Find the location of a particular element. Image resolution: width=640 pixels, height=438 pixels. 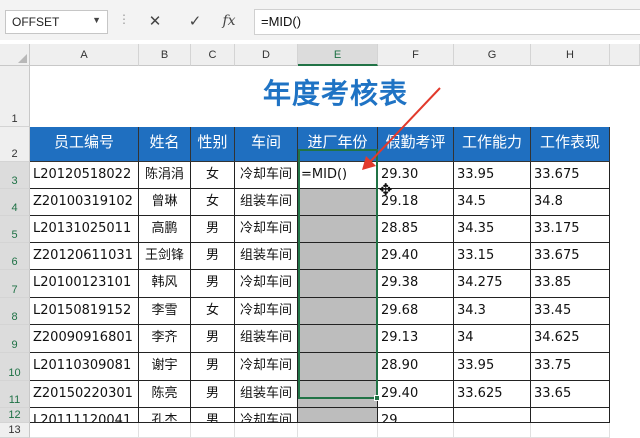

table-header-cell: 员工编号 is located at coordinates (84, 144).